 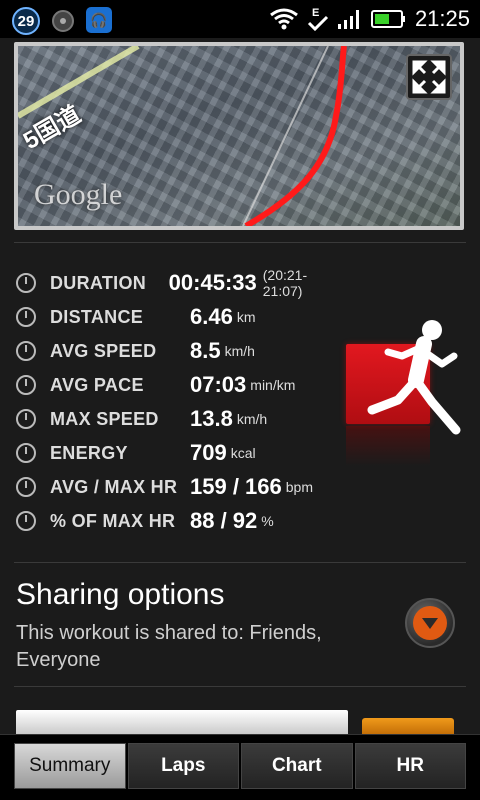 What do you see at coordinates (89, 452) in the screenshot?
I see `stat-label: ENERGY` at bounding box center [89, 452].